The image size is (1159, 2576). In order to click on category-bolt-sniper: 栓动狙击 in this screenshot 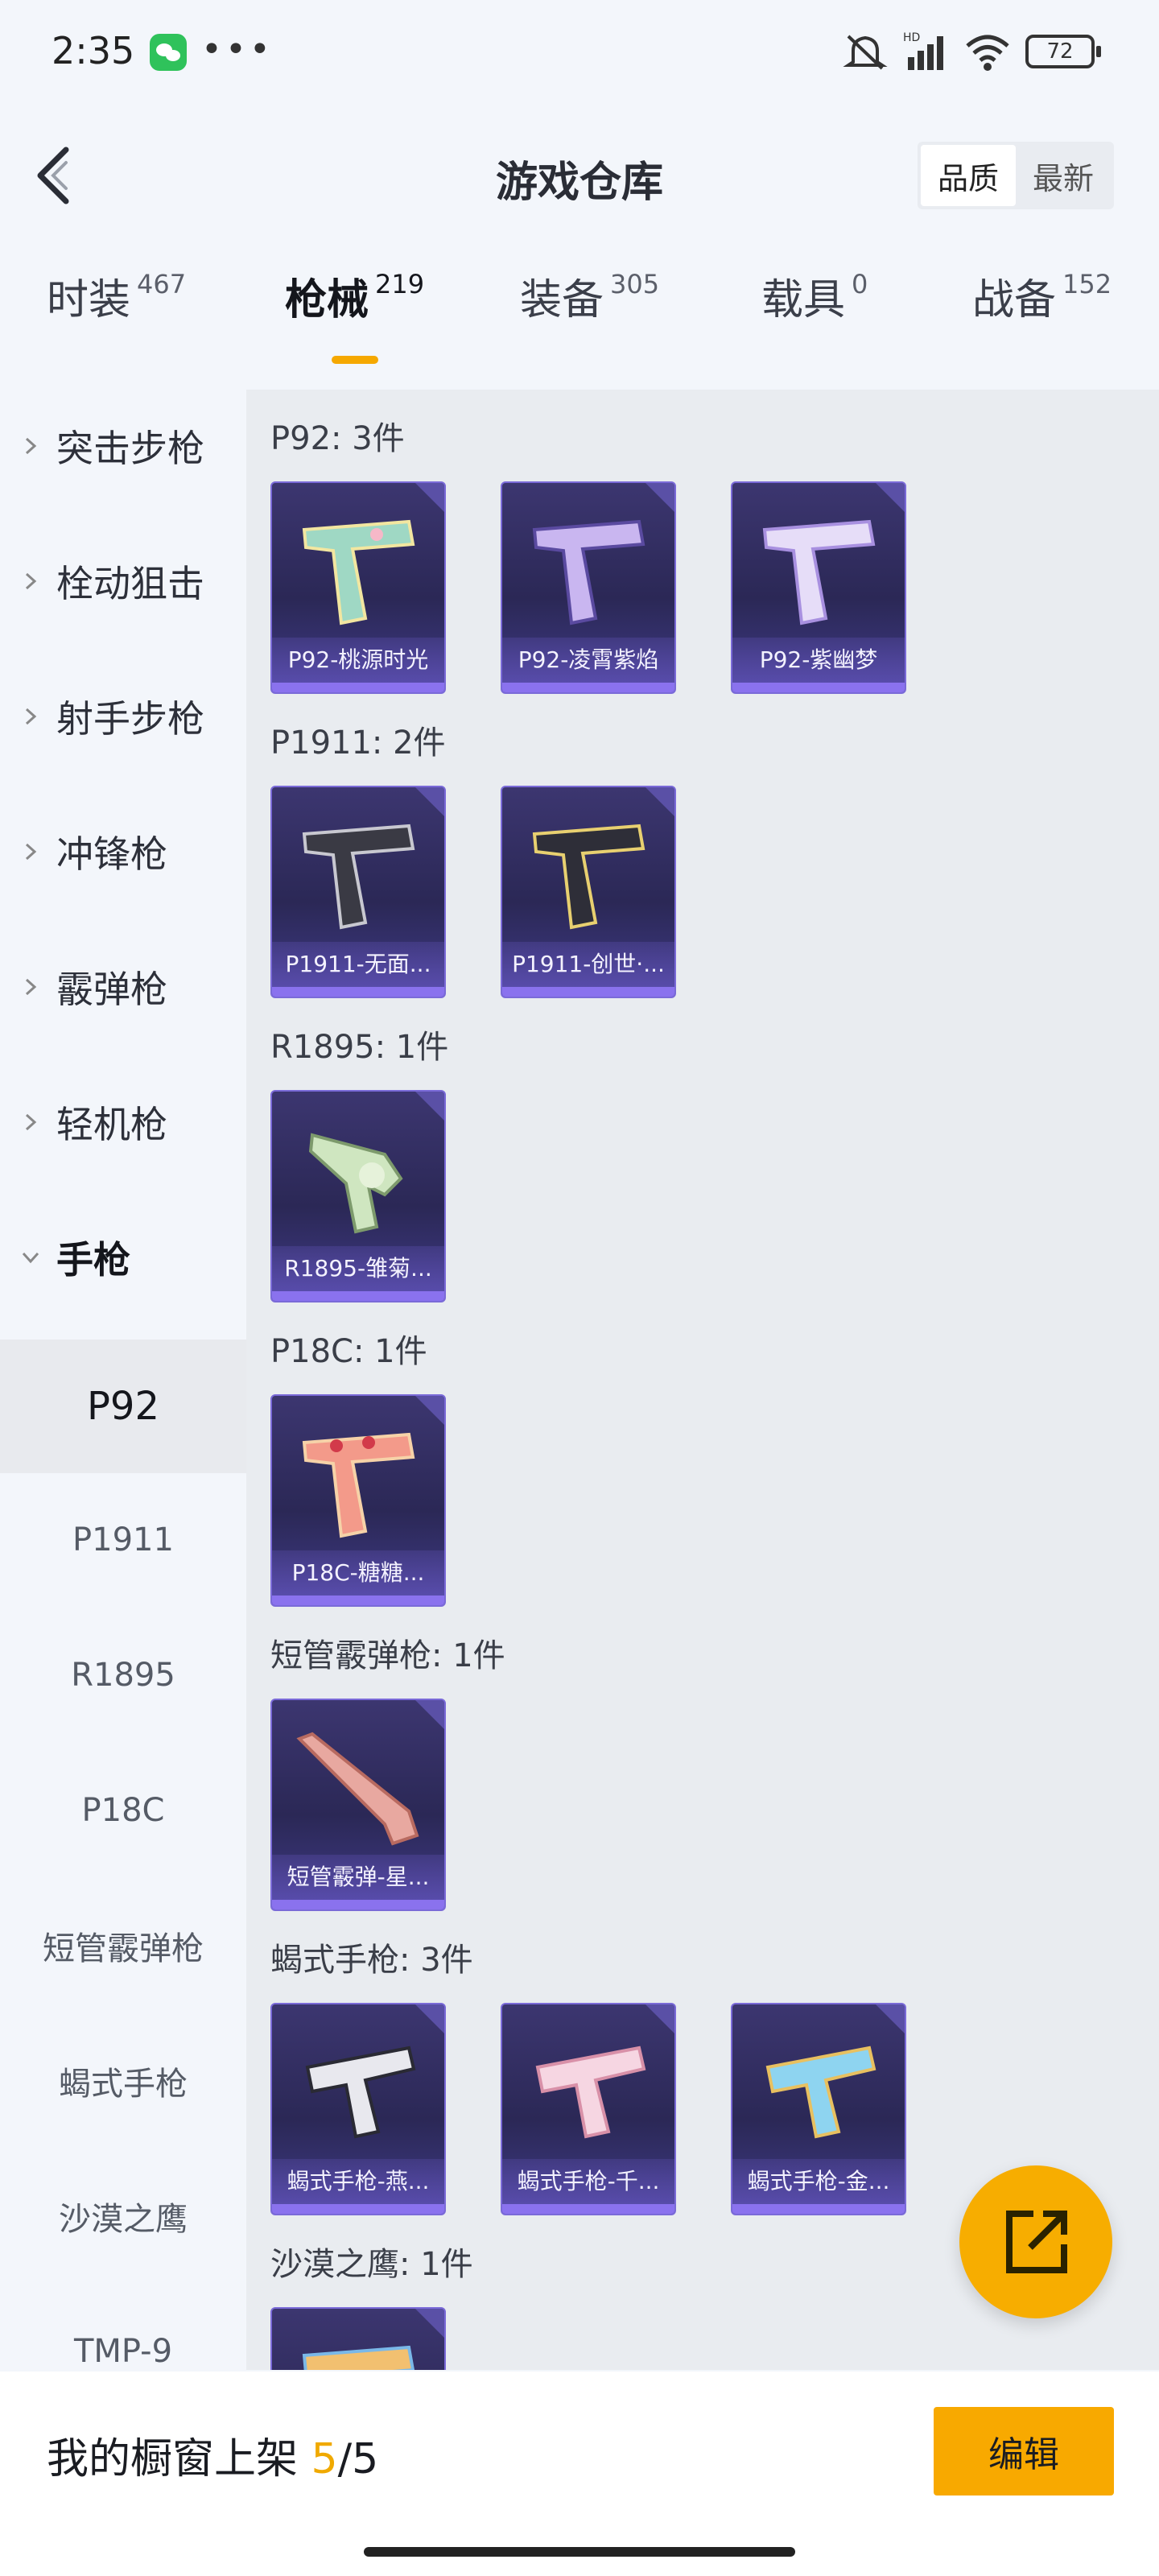, I will do `click(123, 581)`.